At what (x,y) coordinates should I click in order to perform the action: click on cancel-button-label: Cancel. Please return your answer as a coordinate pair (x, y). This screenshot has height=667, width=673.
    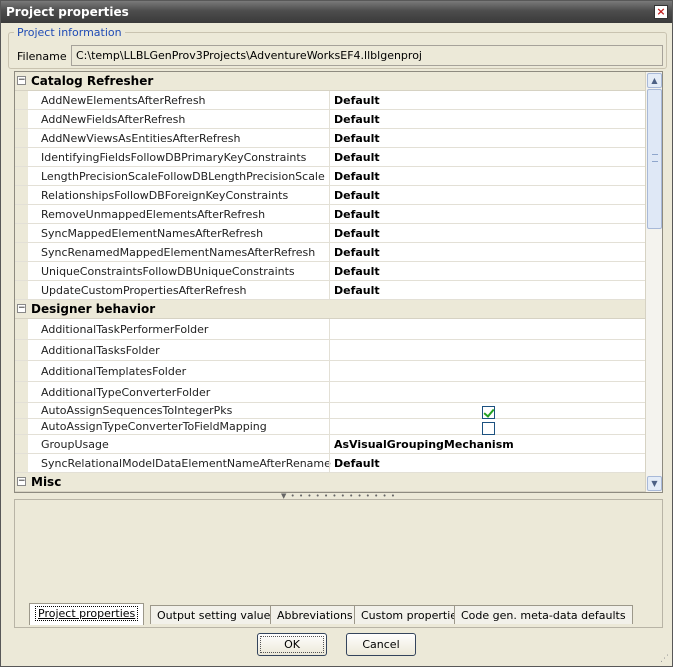
    Looking at the image, I should click on (381, 644).